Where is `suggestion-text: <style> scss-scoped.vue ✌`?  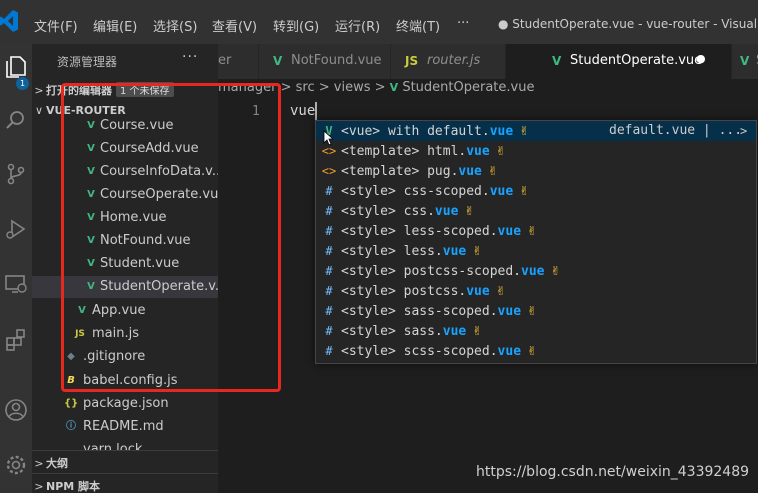 suggestion-text: <style> scss-scoped.vue ✌ is located at coordinates (439, 351).